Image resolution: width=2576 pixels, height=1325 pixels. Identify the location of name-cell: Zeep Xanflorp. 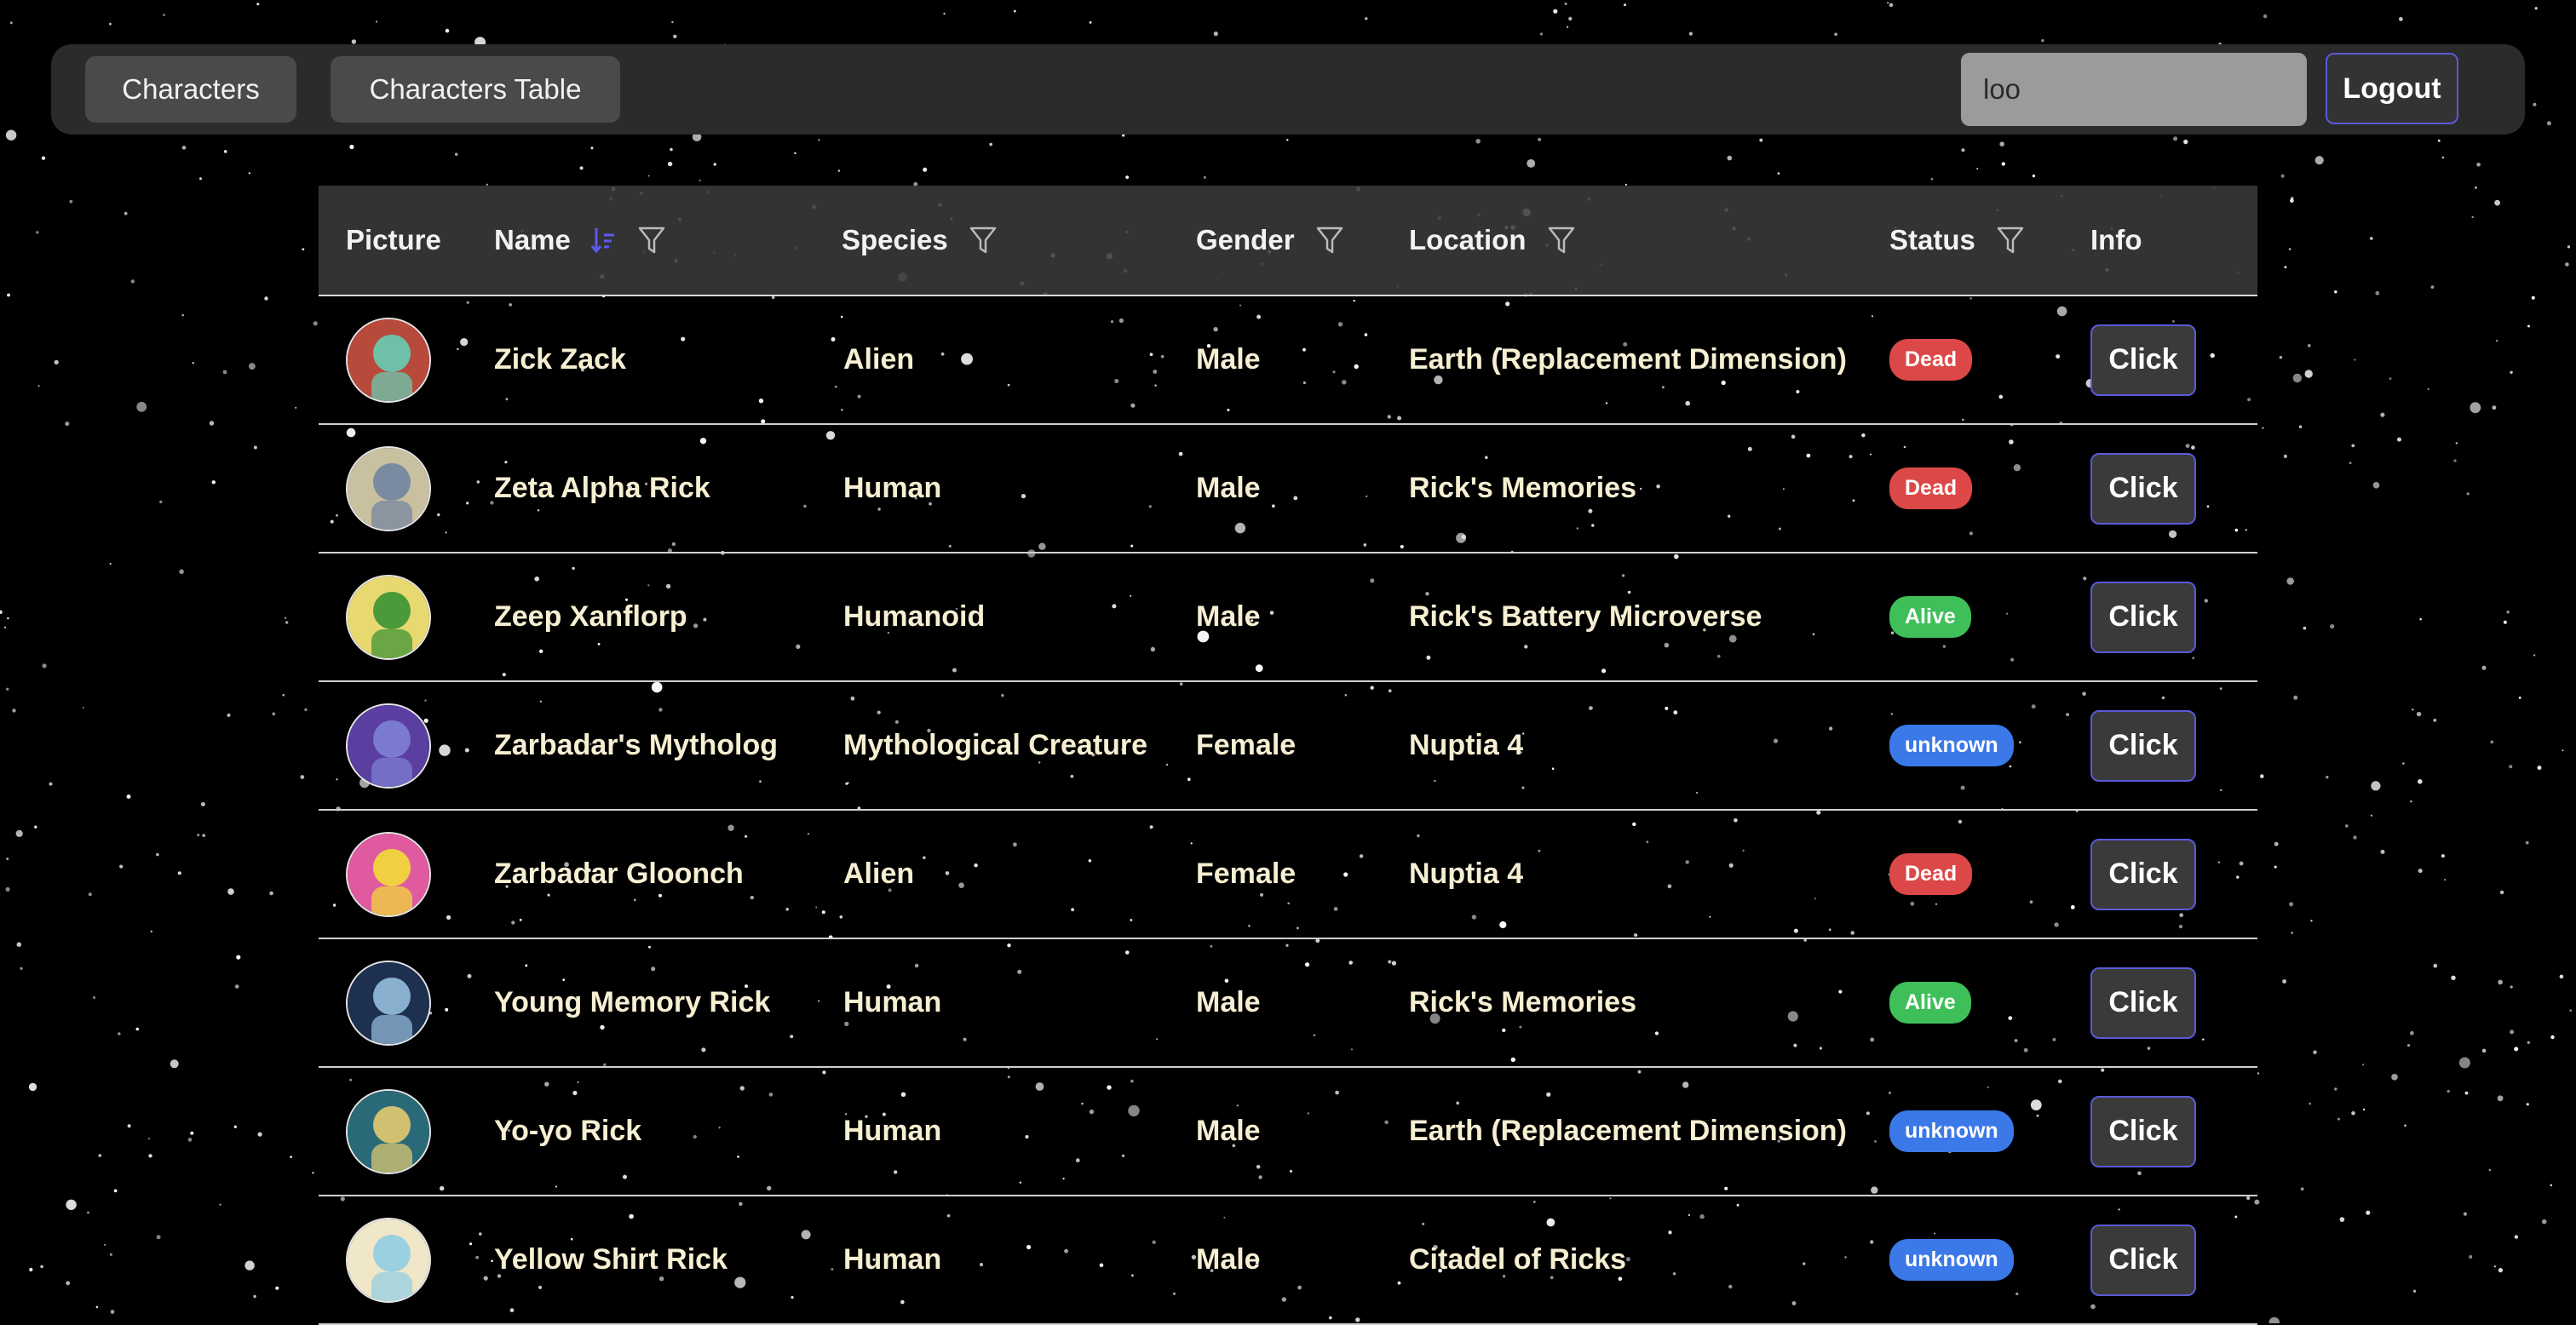
(591, 616).